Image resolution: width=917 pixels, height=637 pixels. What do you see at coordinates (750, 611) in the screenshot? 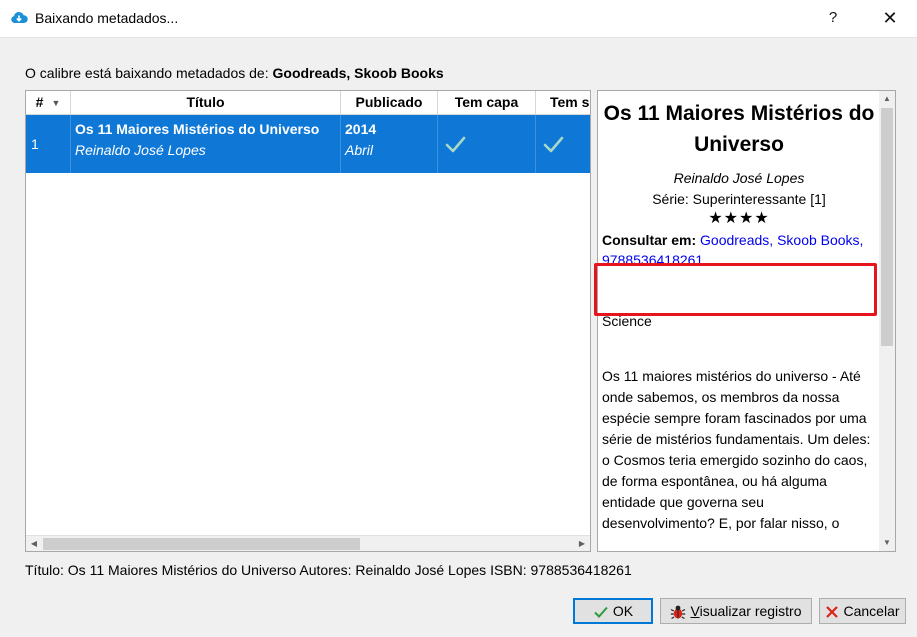
I see `view-log-label-rest: isualizar registro` at bounding box center [750, 611].